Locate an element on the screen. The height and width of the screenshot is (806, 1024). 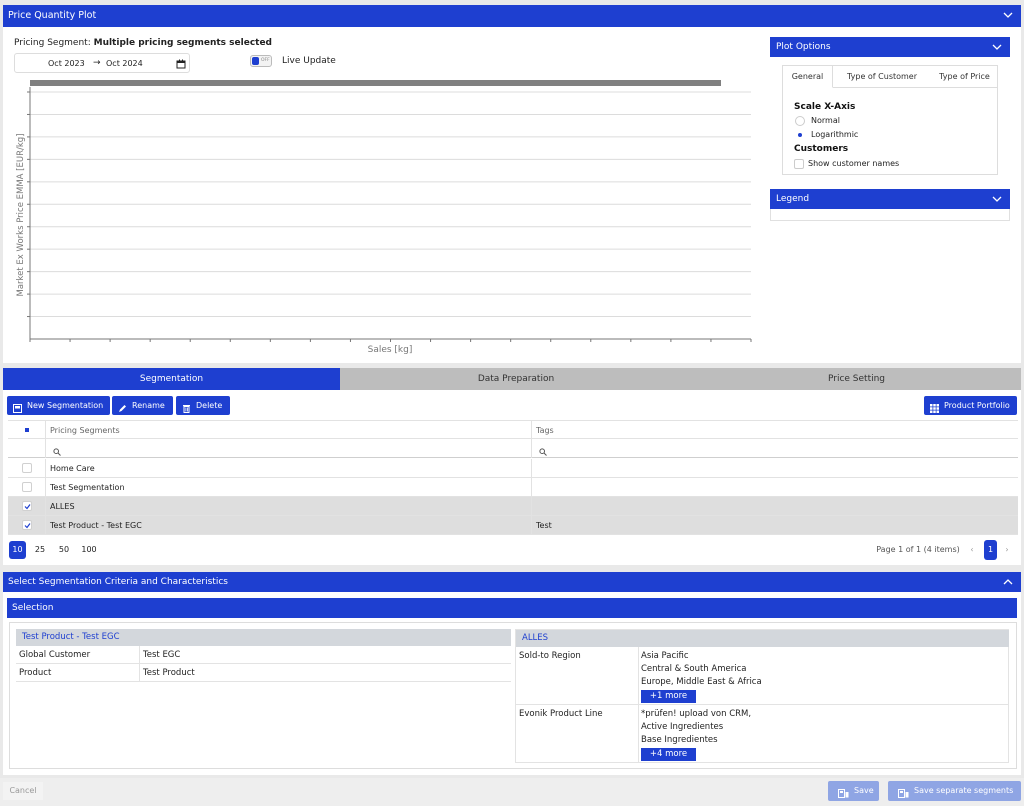
chevron-left-icon: ‹ is located at coordinates (972, 550).